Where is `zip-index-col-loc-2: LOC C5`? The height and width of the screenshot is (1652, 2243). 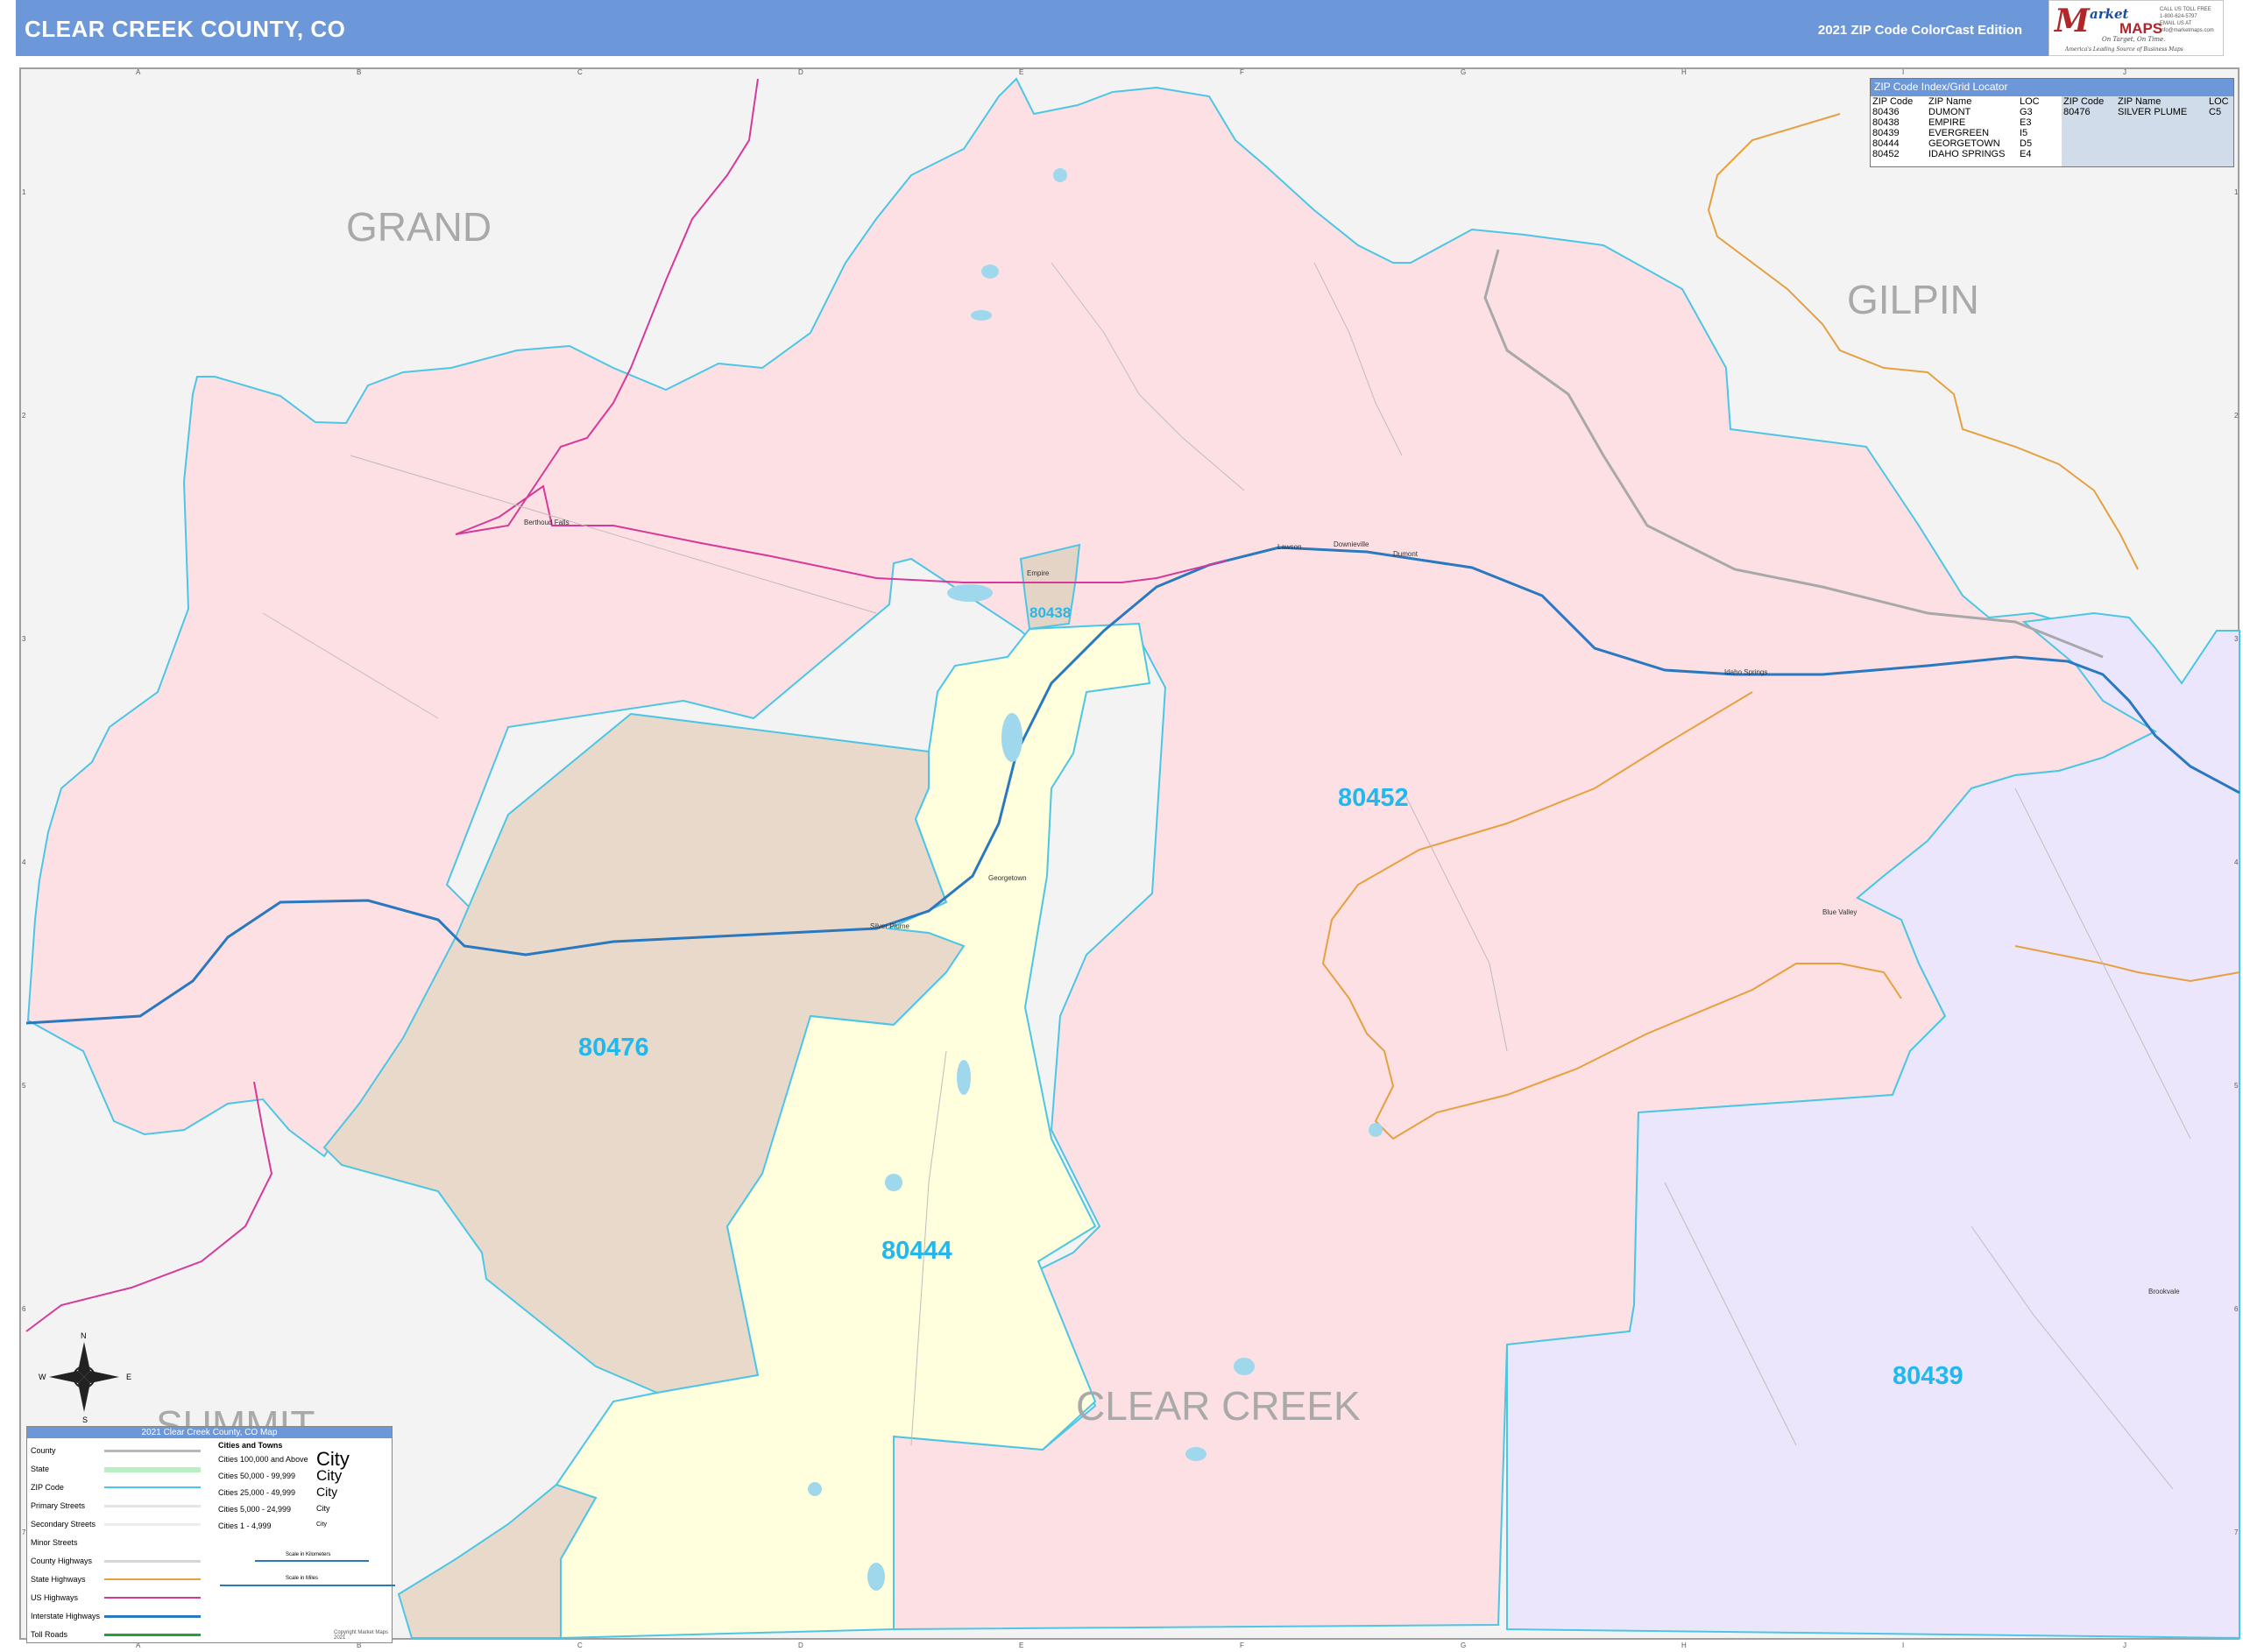
zip-index-col-loc-2: LOC C5 is located at coordinates (2219, 106).